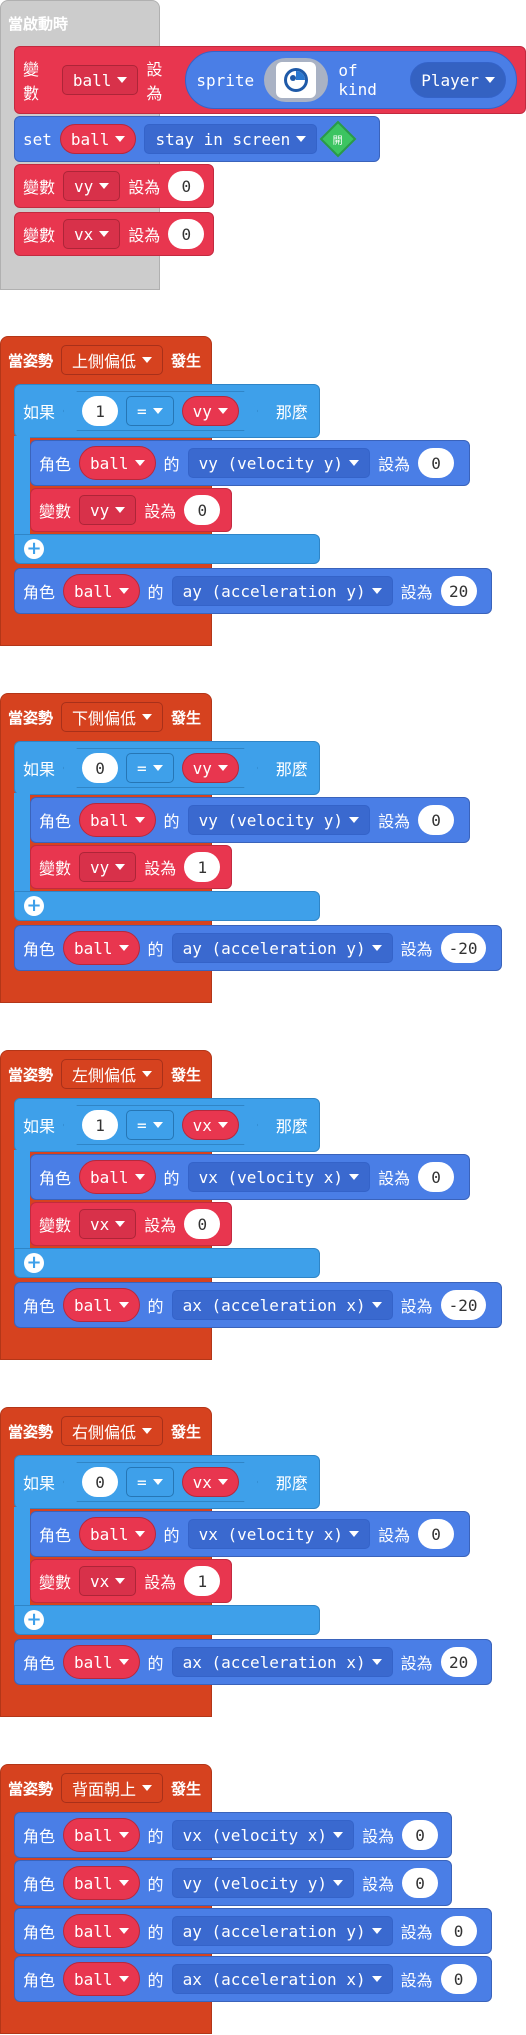 The height and width of the screenshot is (2035, 526). What do you see at coordinates (92, 186) in the screenshot?
I see `vy-variable-dropdown: vy` at bounding box center [92, 186].